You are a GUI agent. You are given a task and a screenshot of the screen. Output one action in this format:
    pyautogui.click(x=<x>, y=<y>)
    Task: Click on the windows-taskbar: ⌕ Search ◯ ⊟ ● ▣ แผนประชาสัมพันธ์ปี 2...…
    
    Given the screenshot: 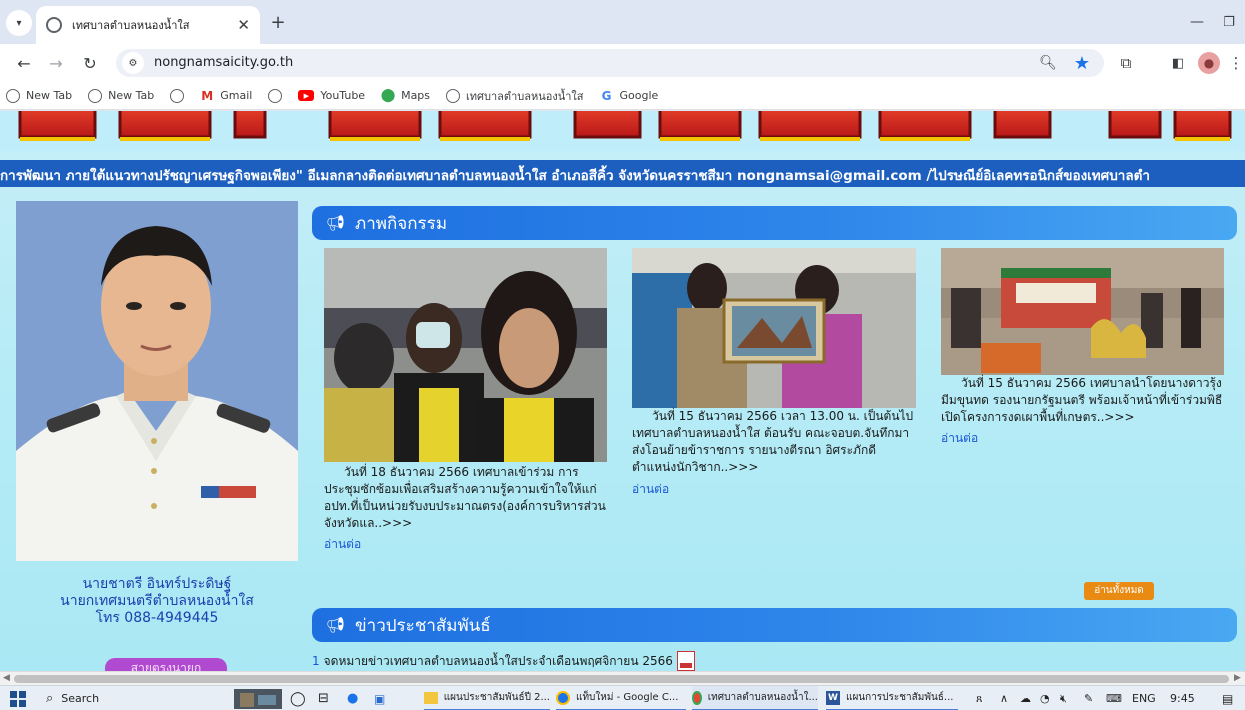 What is the action you would take?
    pyautogui.click(x=622, y=697)
    